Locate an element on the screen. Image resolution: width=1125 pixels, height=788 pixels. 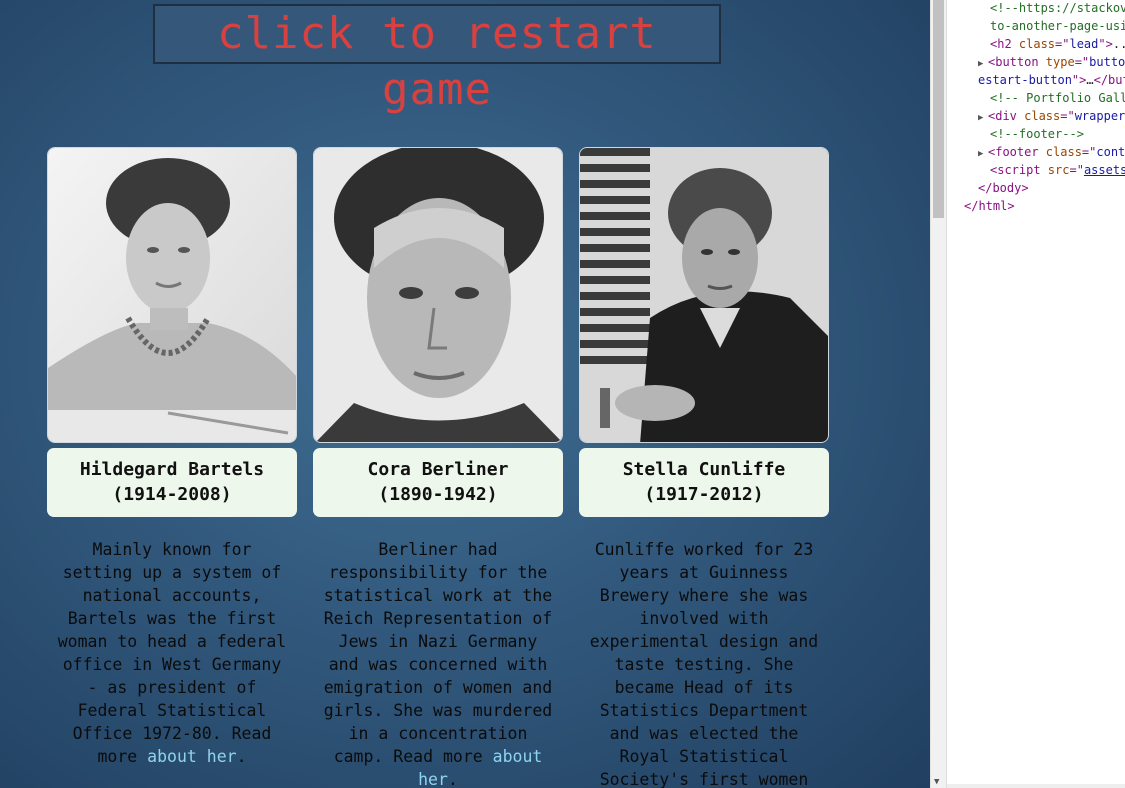
dom-text: <footer is located at coordinates (1017, 152).